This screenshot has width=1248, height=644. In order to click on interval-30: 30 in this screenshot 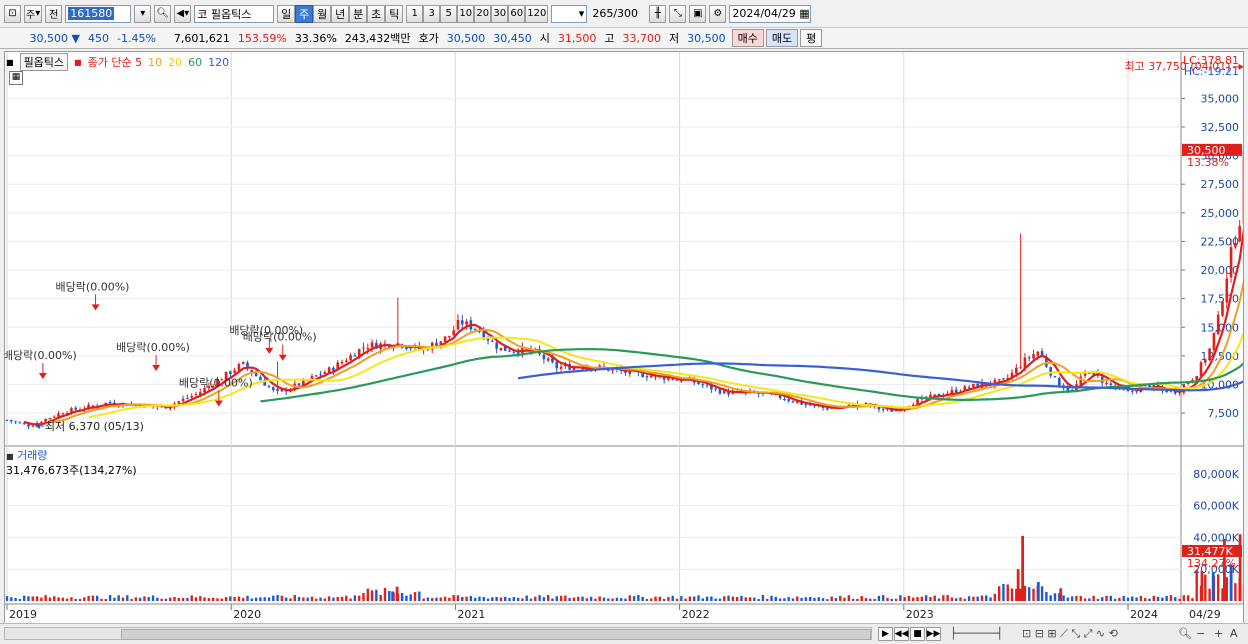, I will do `click(499, 14)`.